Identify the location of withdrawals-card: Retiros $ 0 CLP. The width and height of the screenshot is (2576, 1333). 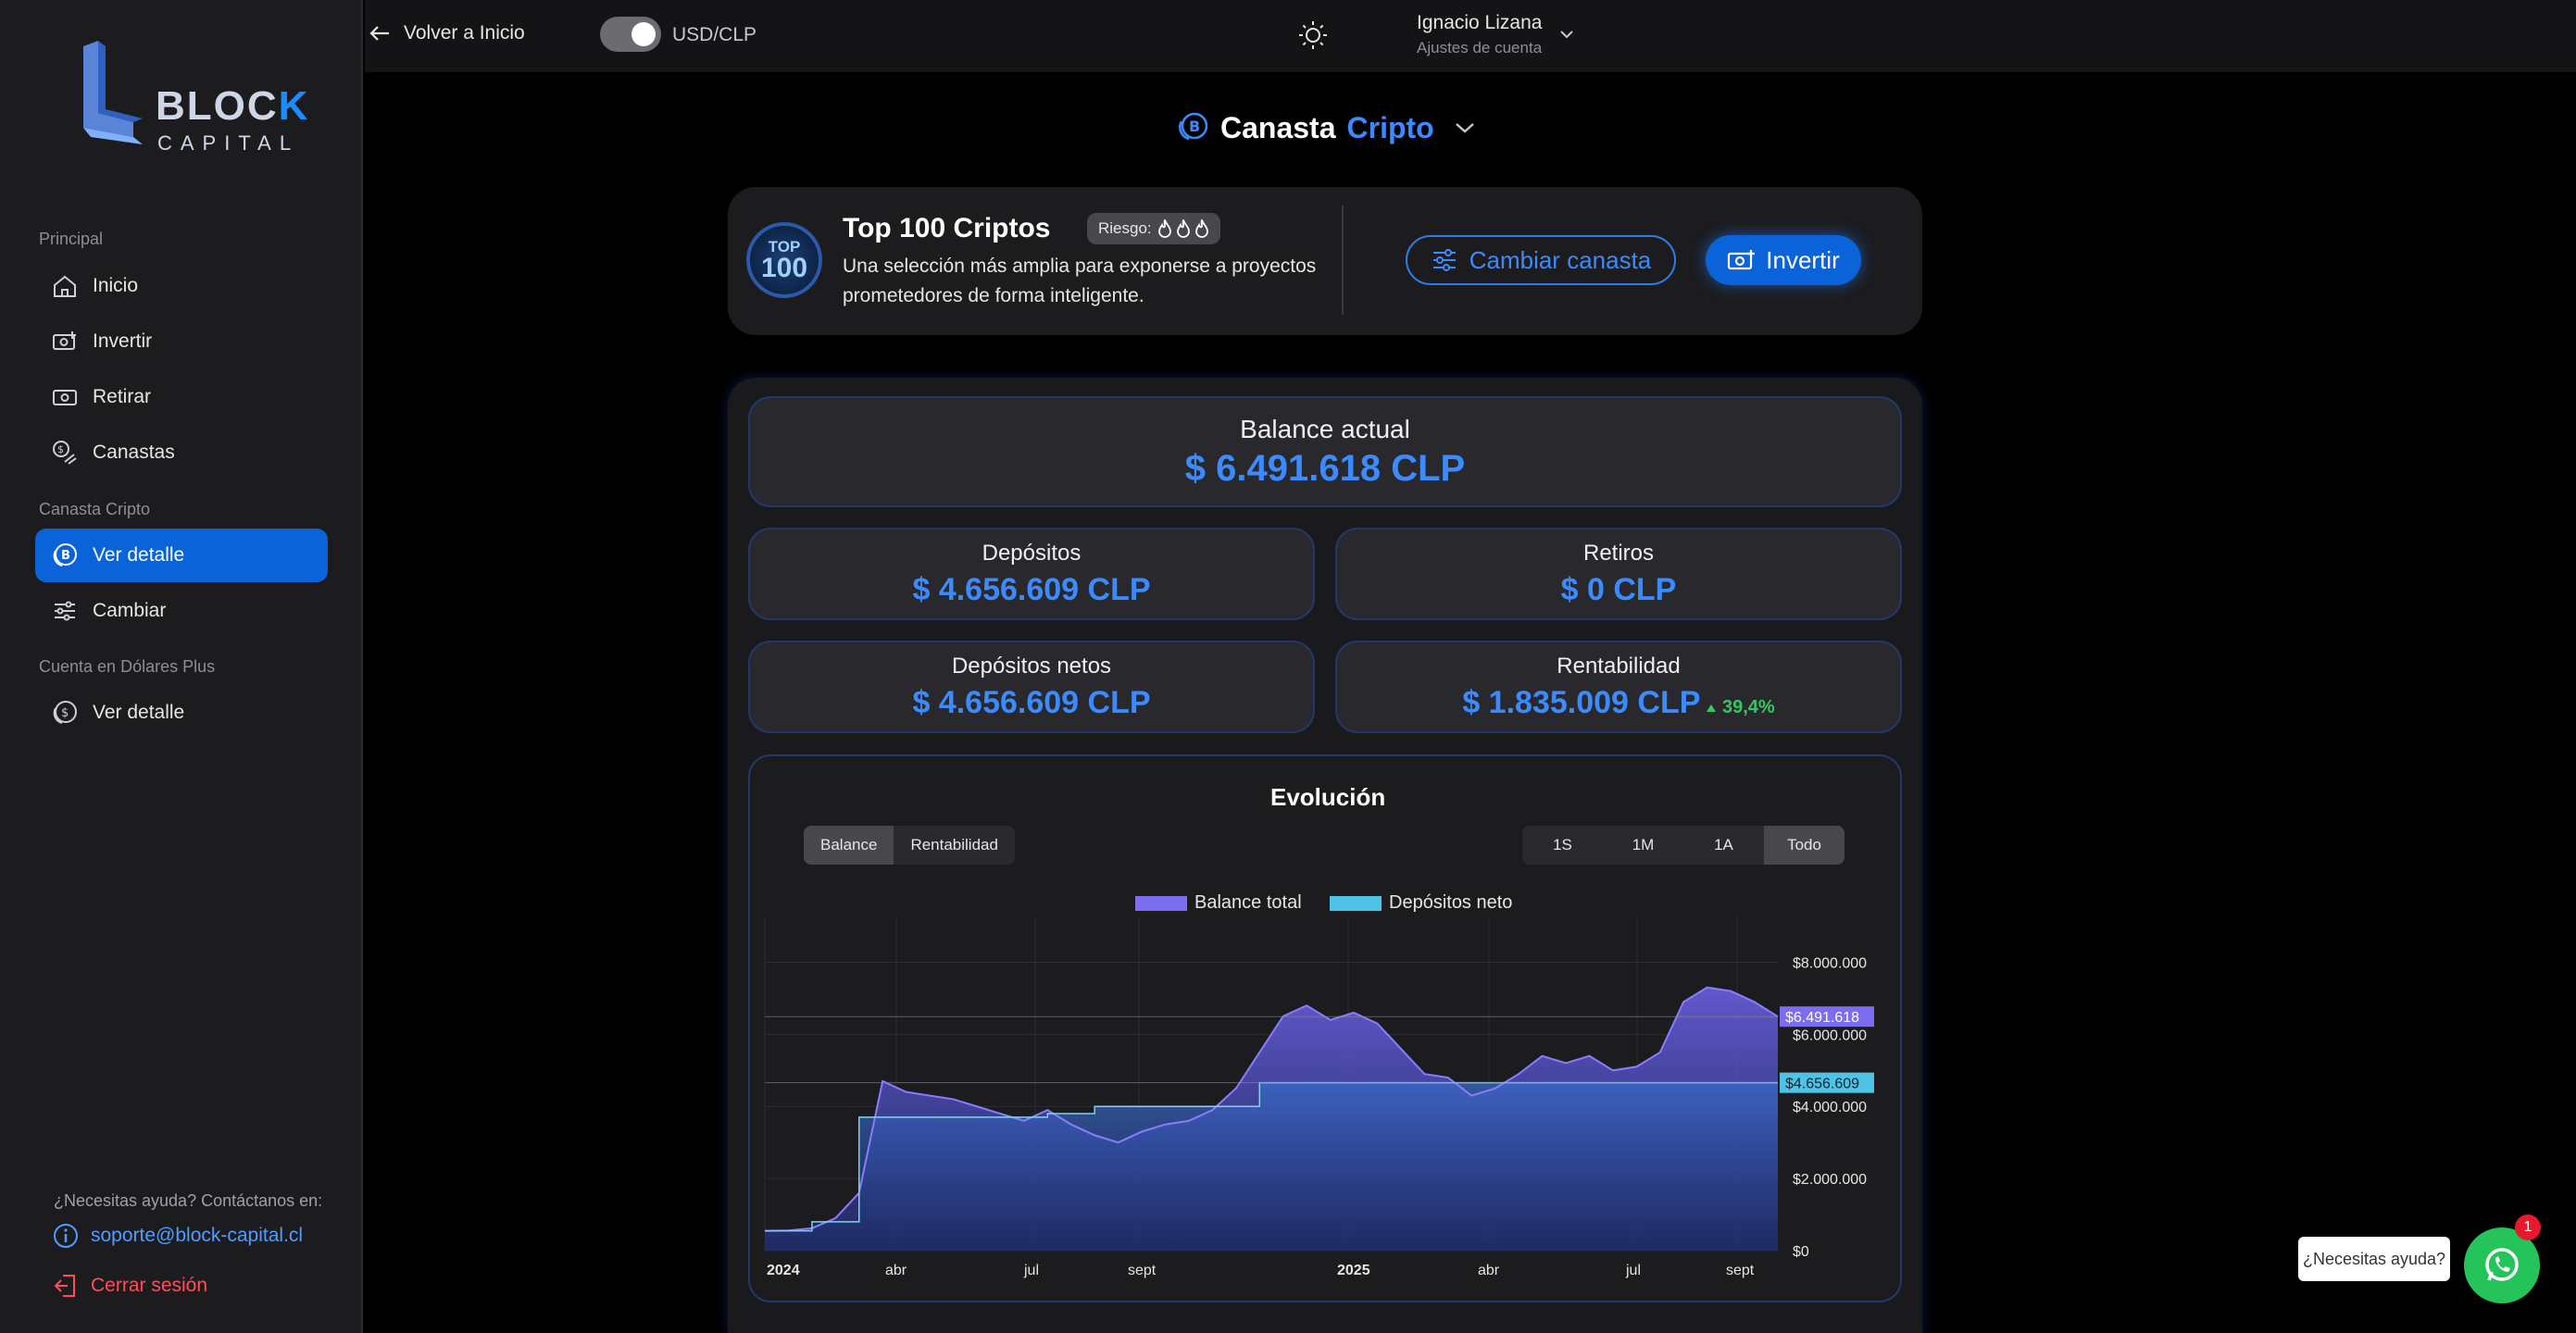
(1618, 574).